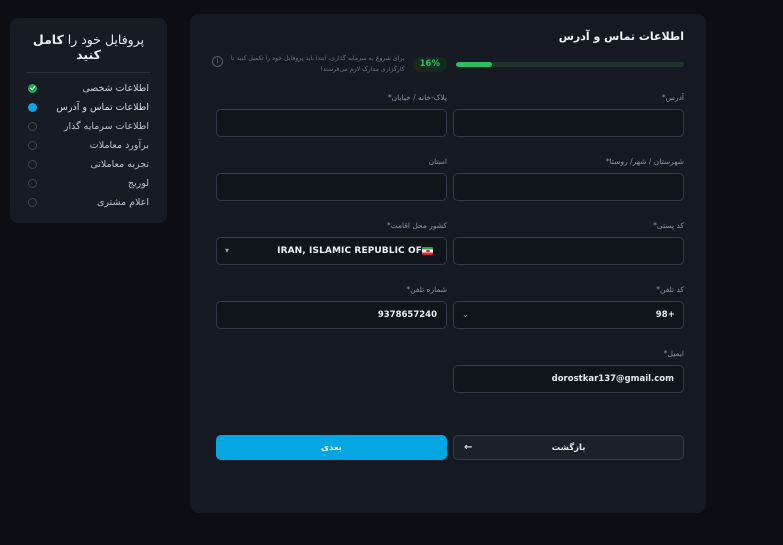 The width and height of the screenshot is (783, 545). I want to click on field-label-postal-code: کد پستی*, so click(668, 226).